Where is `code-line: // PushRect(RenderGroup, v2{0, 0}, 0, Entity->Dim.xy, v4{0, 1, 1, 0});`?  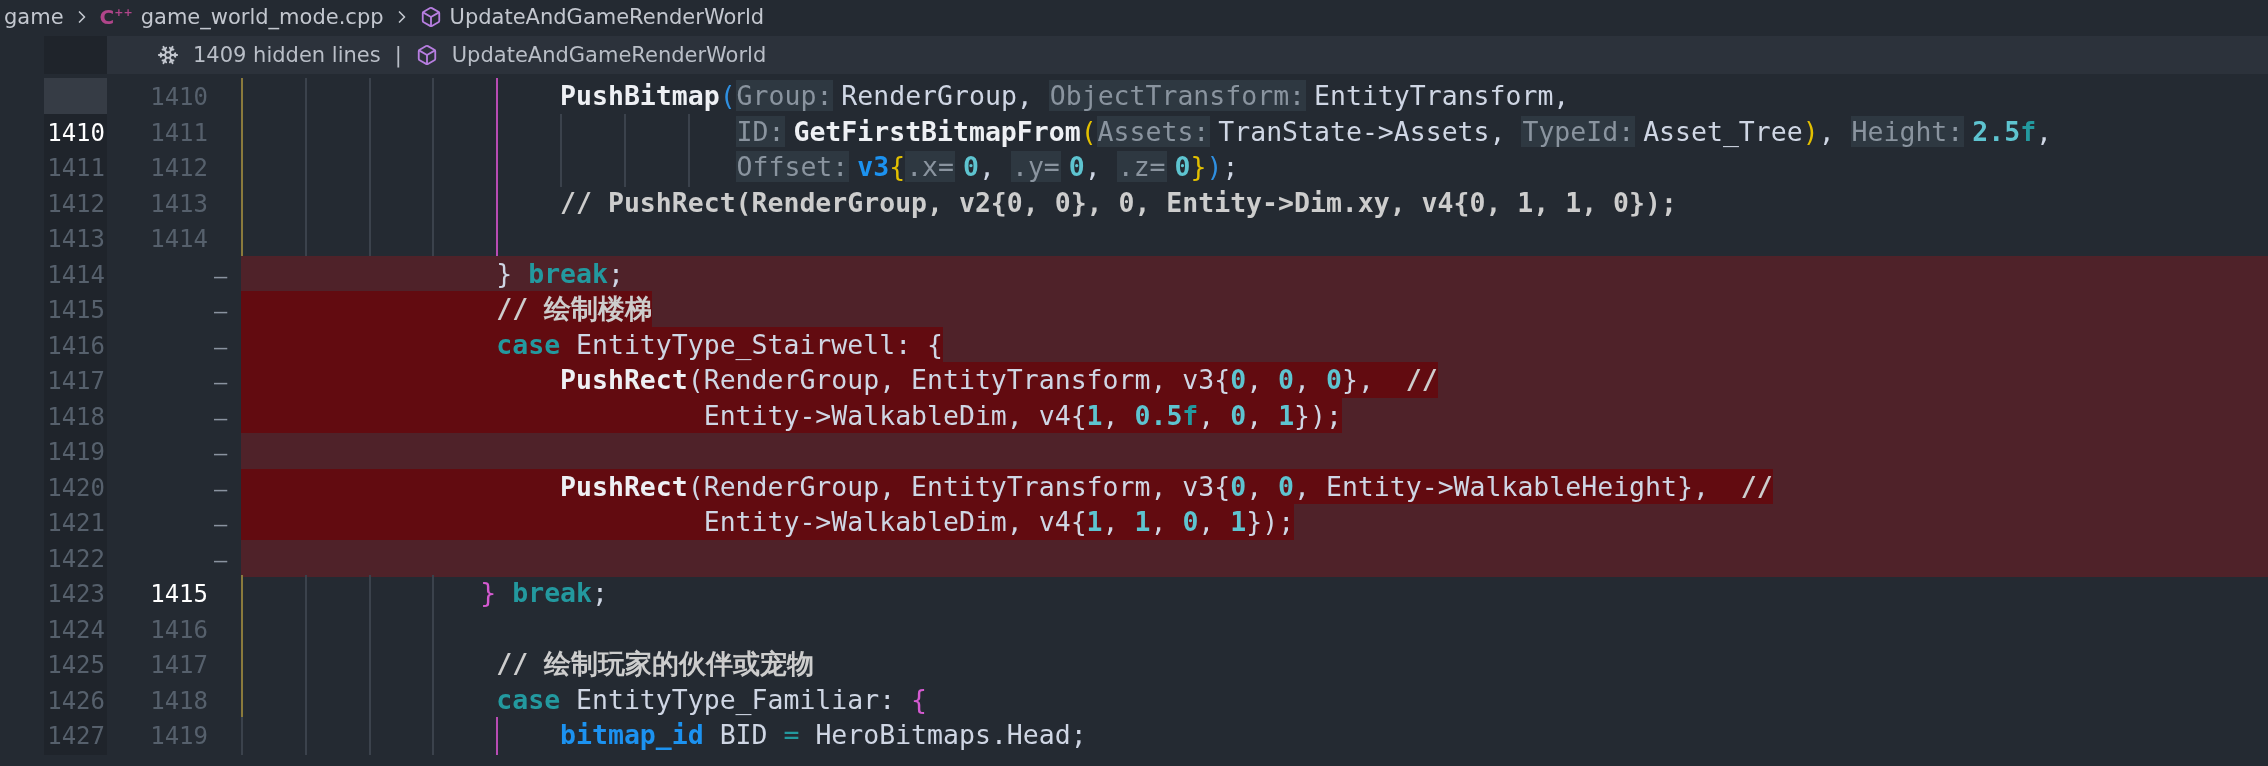
code-line: // PushRect(RenderGroup, v2{0, 0}, 0, Entity->Dim.xy, v4{0, 1, 1, 0}); is located at coordinates (1118, 202).